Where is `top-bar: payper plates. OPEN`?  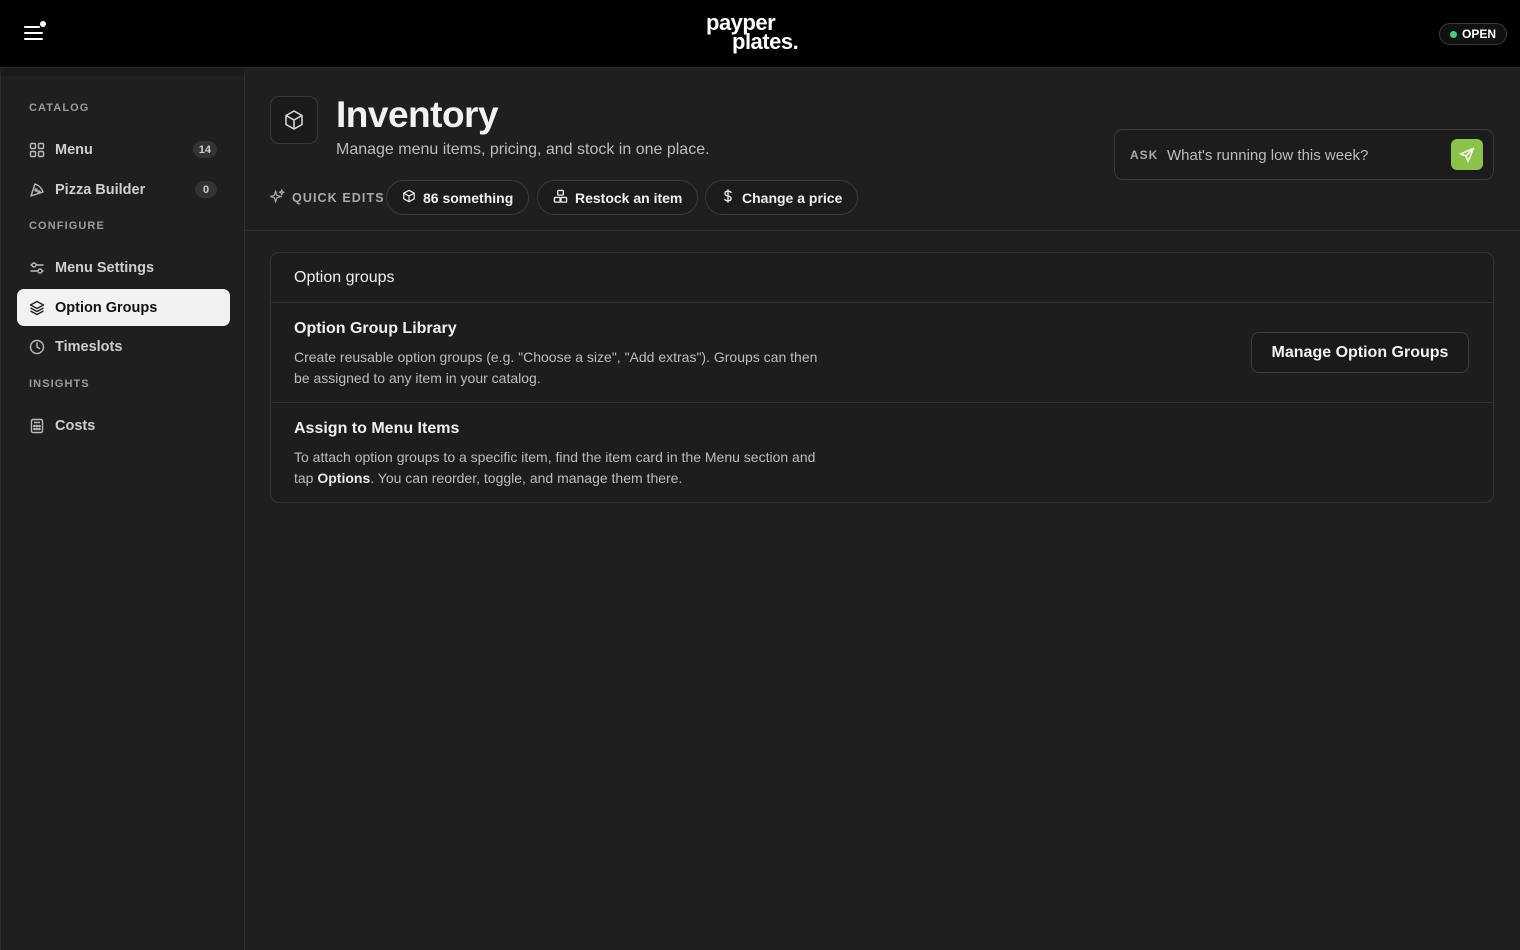 top-bar: payper plates. OPEN is located at coordinates (760, 34).